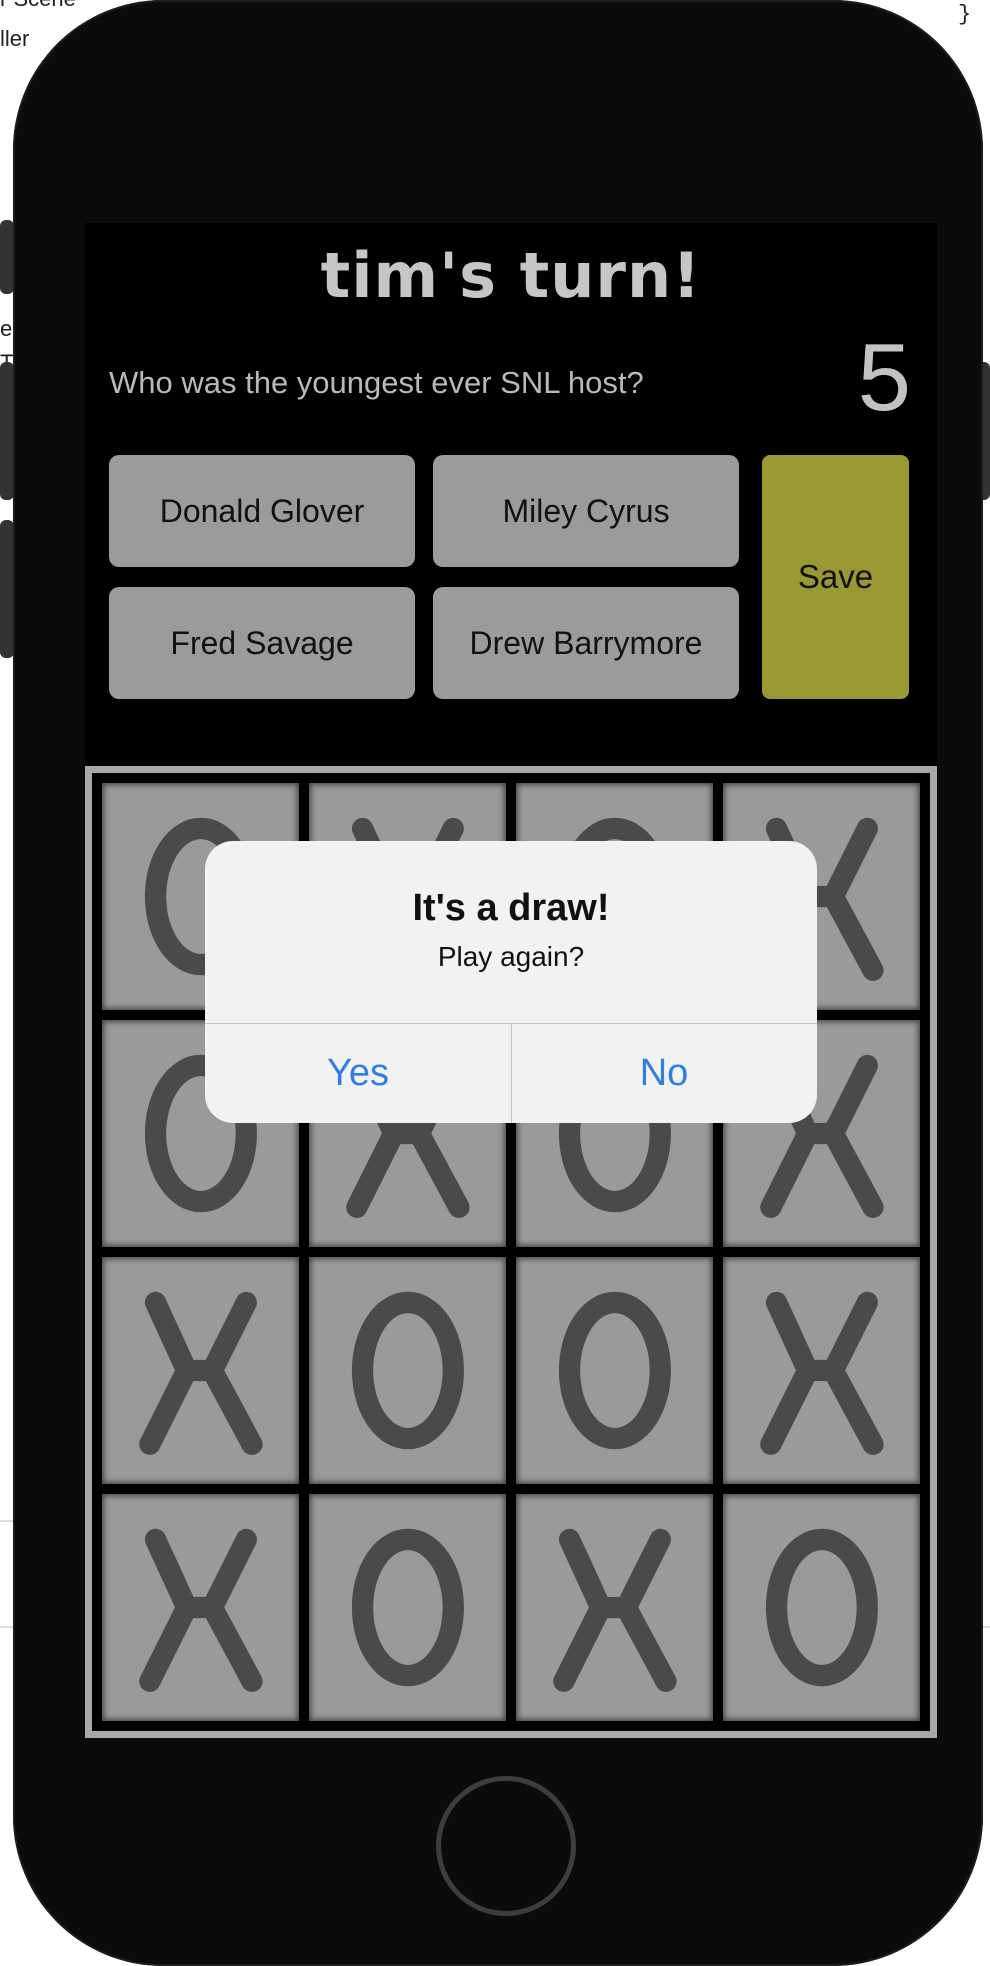  I want to click on alert-message: Play again?, so click(511, 956).